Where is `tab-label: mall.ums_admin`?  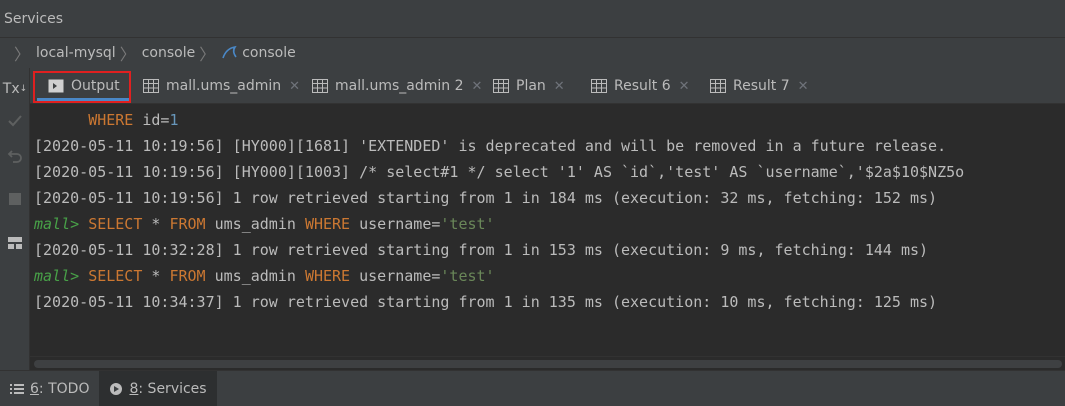
tab-label: mall.ums_admin is located at coordinates (224, 86).